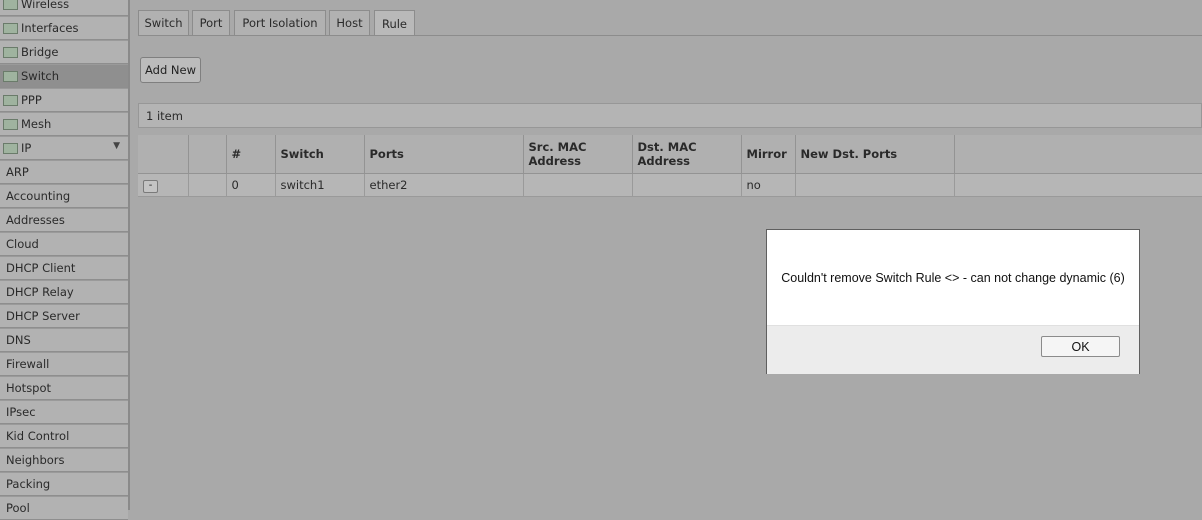 The height and width of the screenshot is (520, 1202). I want to click on table-row: - 0 switch1 ether2 no, so click(670, 185).